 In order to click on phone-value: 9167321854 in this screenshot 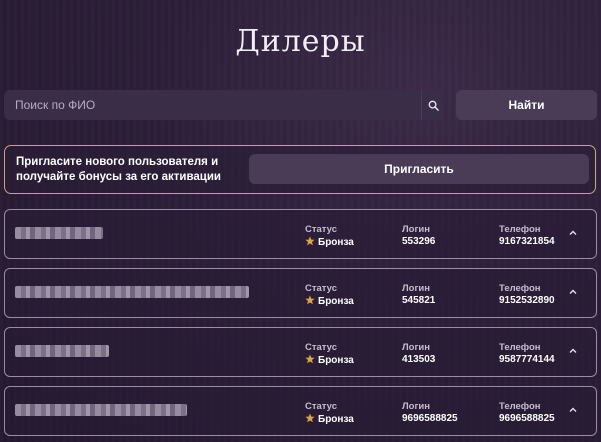, I will do `click(527, 241)`.